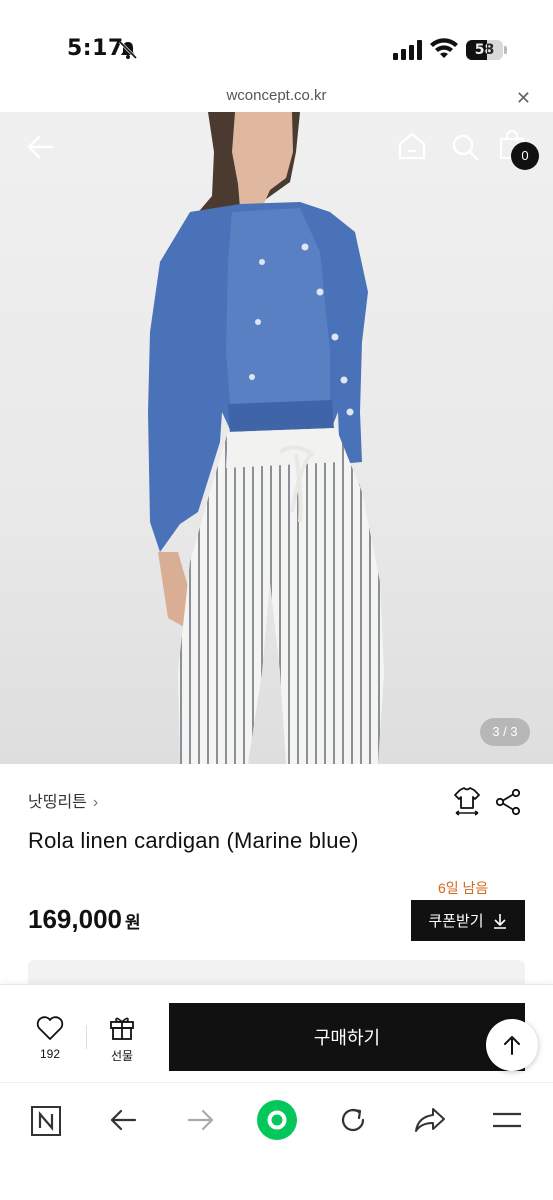 The width and height of the screenshot is (553, 1200). I want to click on url-text: wconcept.co.kr, so click(276, 95).